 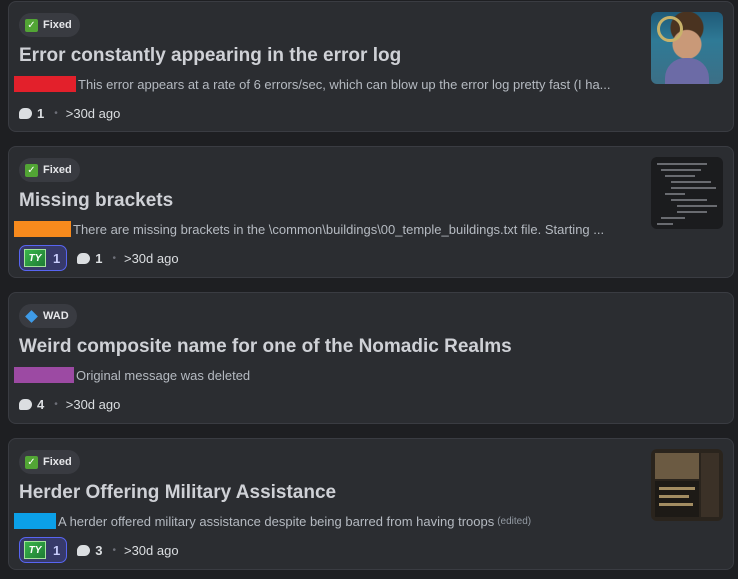 What do you see at coordinates (31, 316) in the screenshot?
I see `diamond-icon` at bounding box center [31, 316].